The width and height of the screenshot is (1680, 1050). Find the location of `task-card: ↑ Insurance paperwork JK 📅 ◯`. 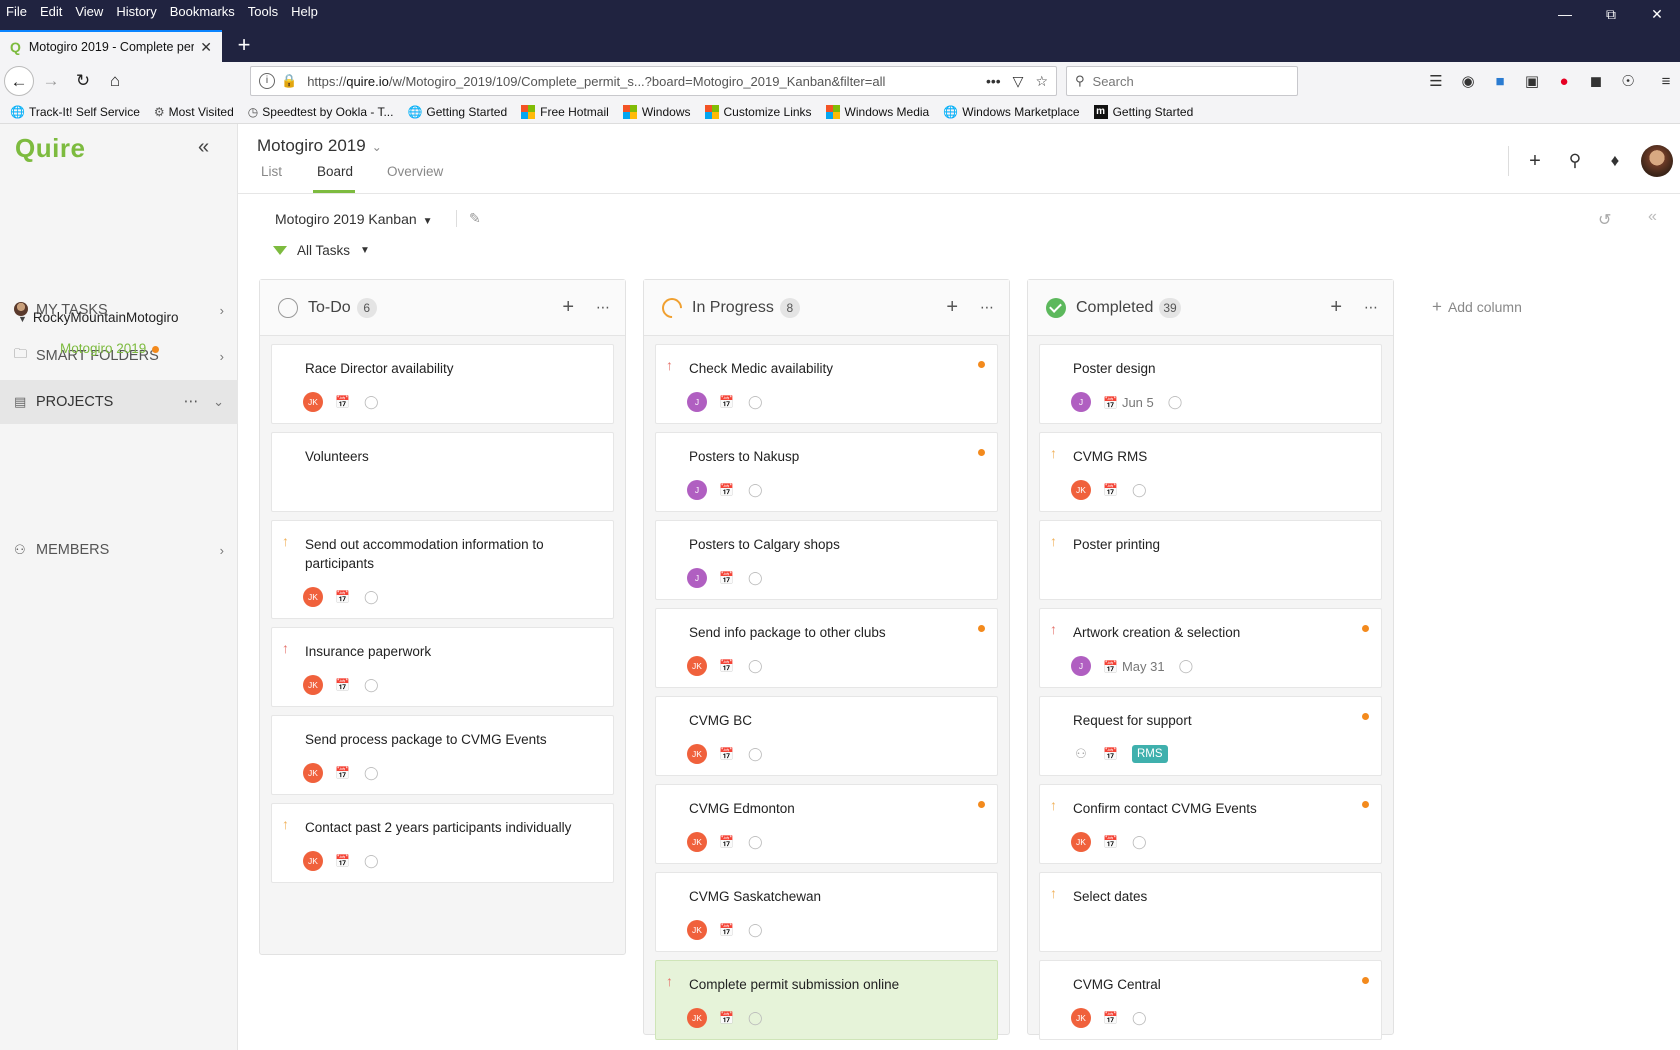

task-card: ↑ Insurance paperwork JK 📅 ◯ is located at coordinates (442, 667).